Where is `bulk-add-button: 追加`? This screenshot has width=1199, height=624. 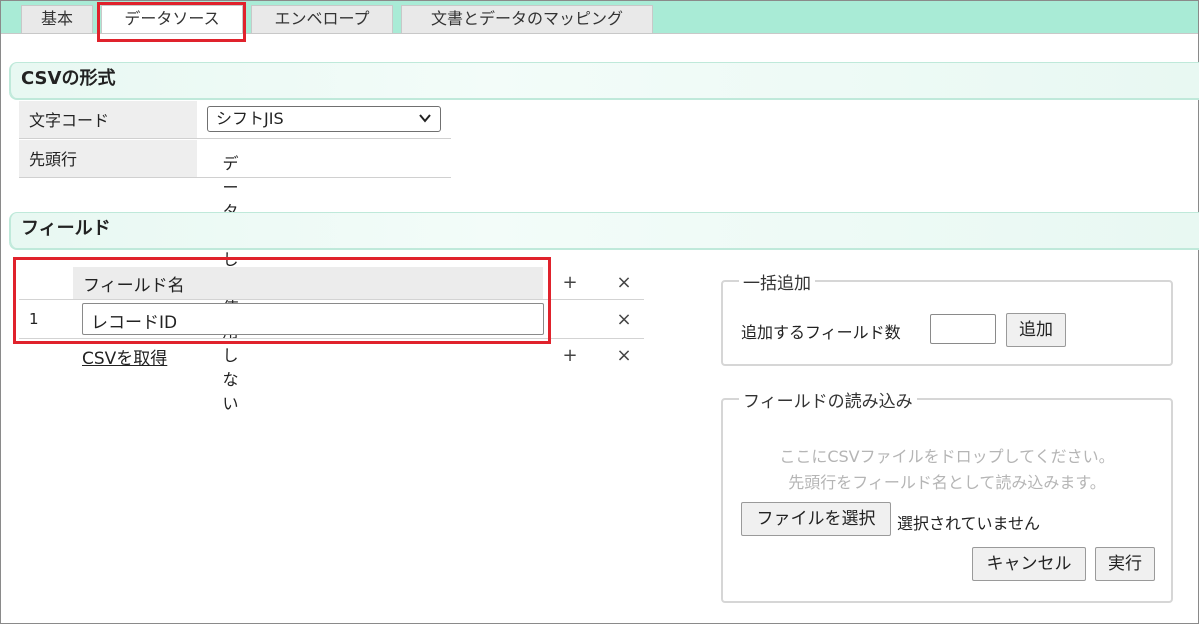
bulk-add-button: 追加 is located at coordinates (1036, 330).